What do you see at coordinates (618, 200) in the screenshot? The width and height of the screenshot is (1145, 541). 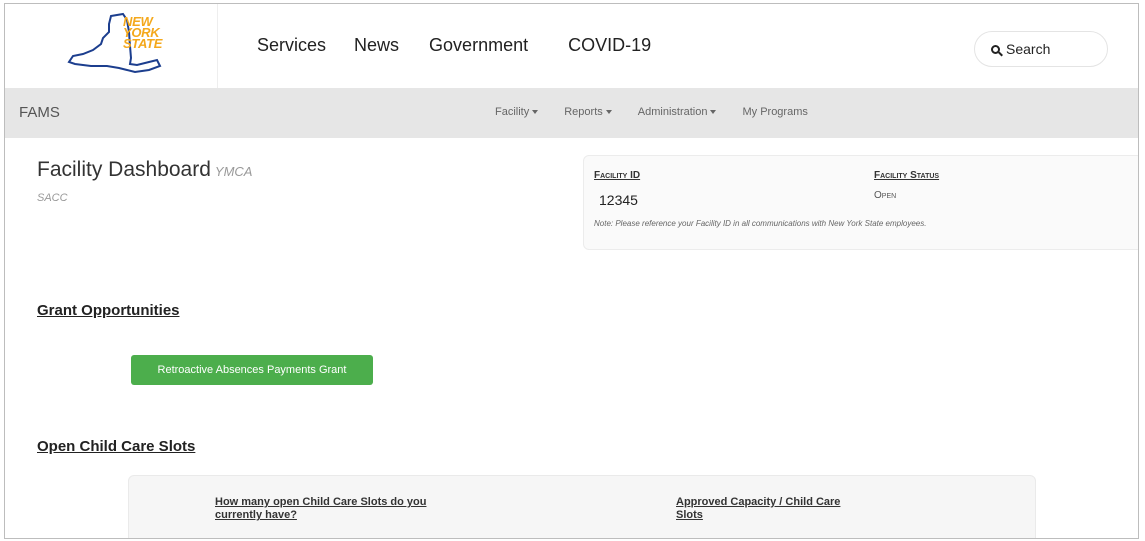 I see `facility-id-value: 12345` at bounding box center [618, 200].